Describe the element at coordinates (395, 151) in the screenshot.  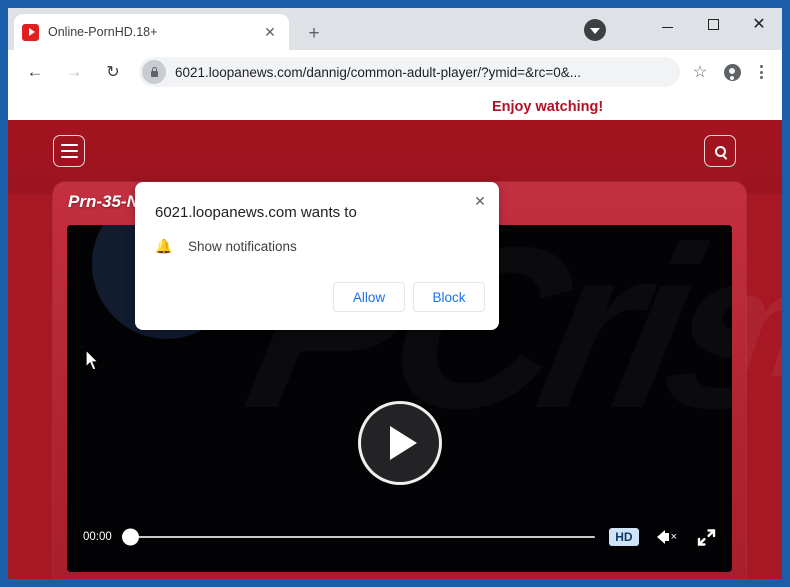
I see `site-header` at that location.